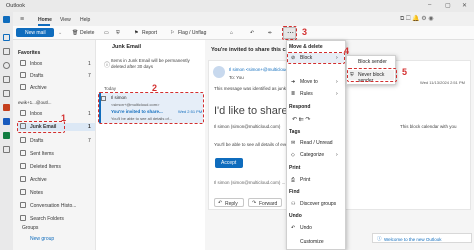 This screenshot has height=250, width=474. Describe the element at coordinates (23, 205) in the screenshot. I see `folder-icon` at that location.